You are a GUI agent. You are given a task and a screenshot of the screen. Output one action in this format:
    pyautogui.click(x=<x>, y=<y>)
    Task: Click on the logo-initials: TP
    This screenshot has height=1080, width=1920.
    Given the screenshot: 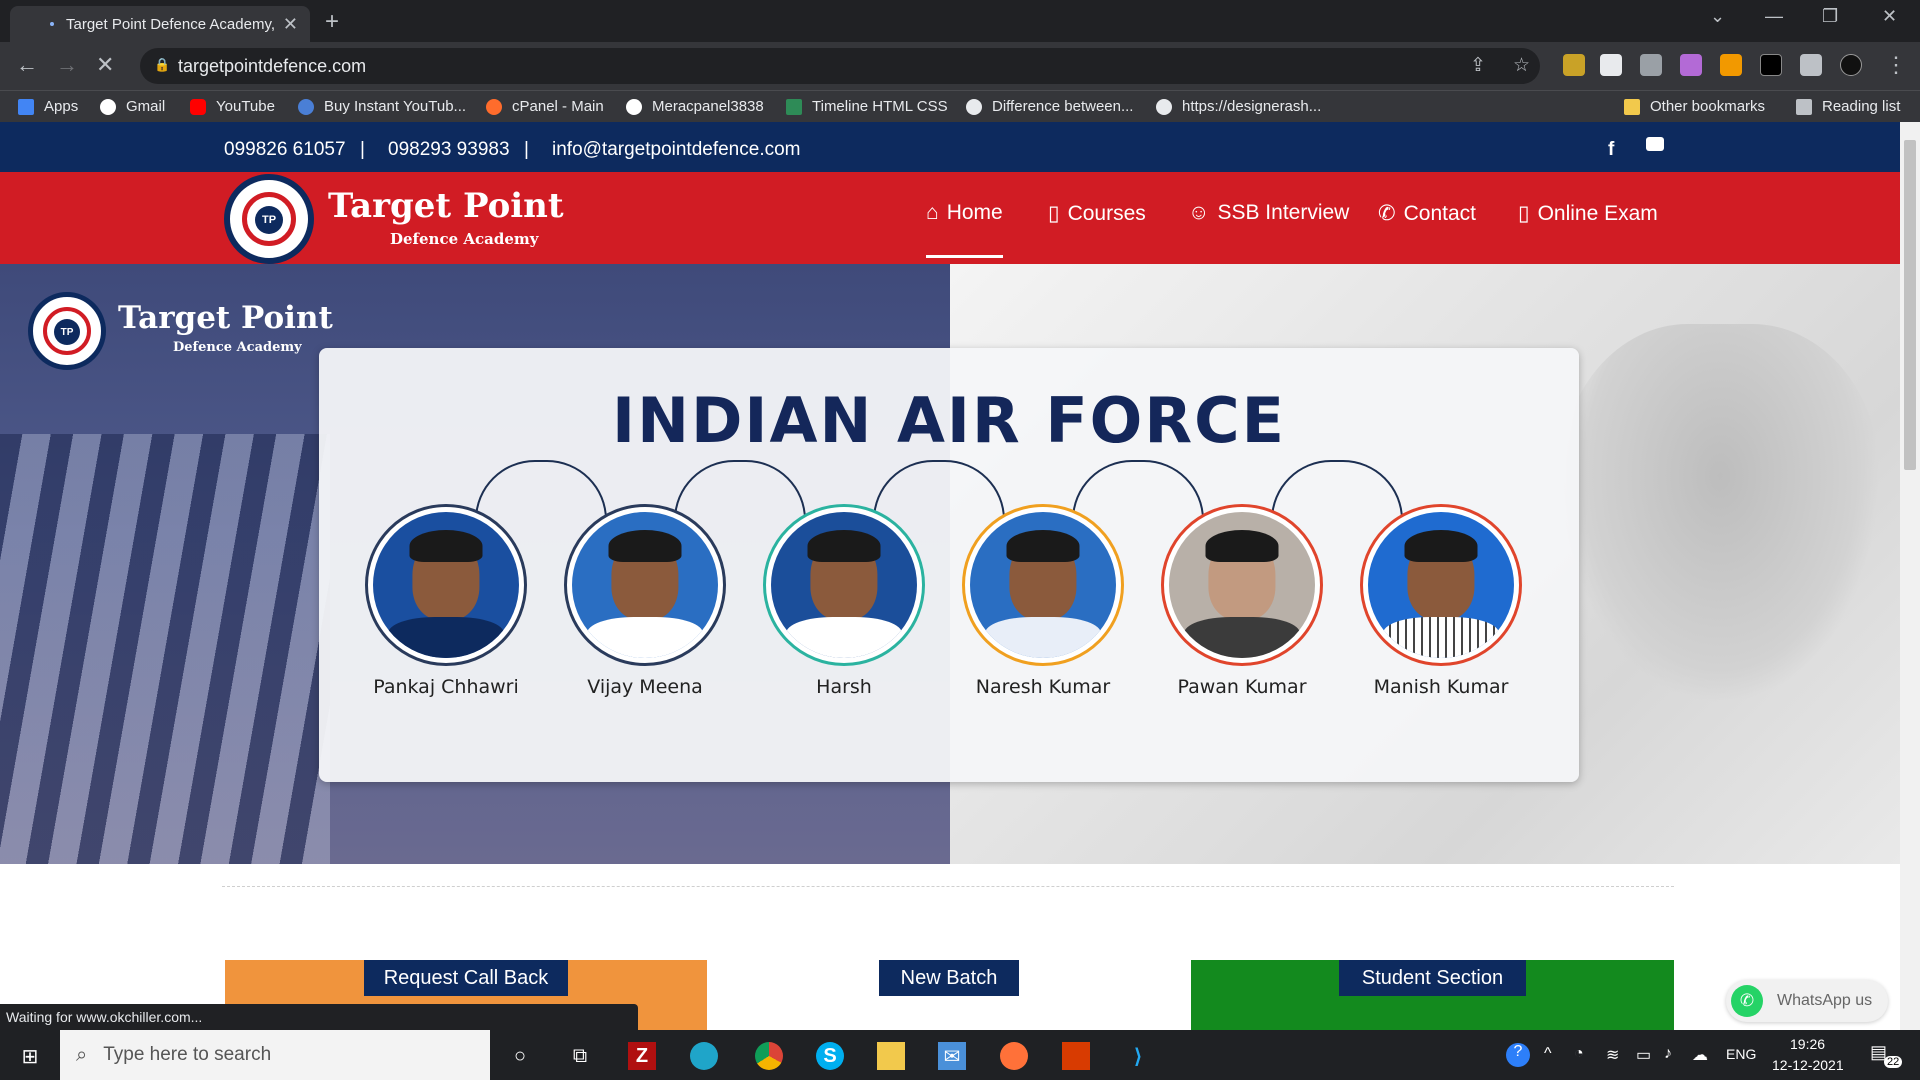 What is the action you would take?
    pyautogui.click(x=269, y=220)
    